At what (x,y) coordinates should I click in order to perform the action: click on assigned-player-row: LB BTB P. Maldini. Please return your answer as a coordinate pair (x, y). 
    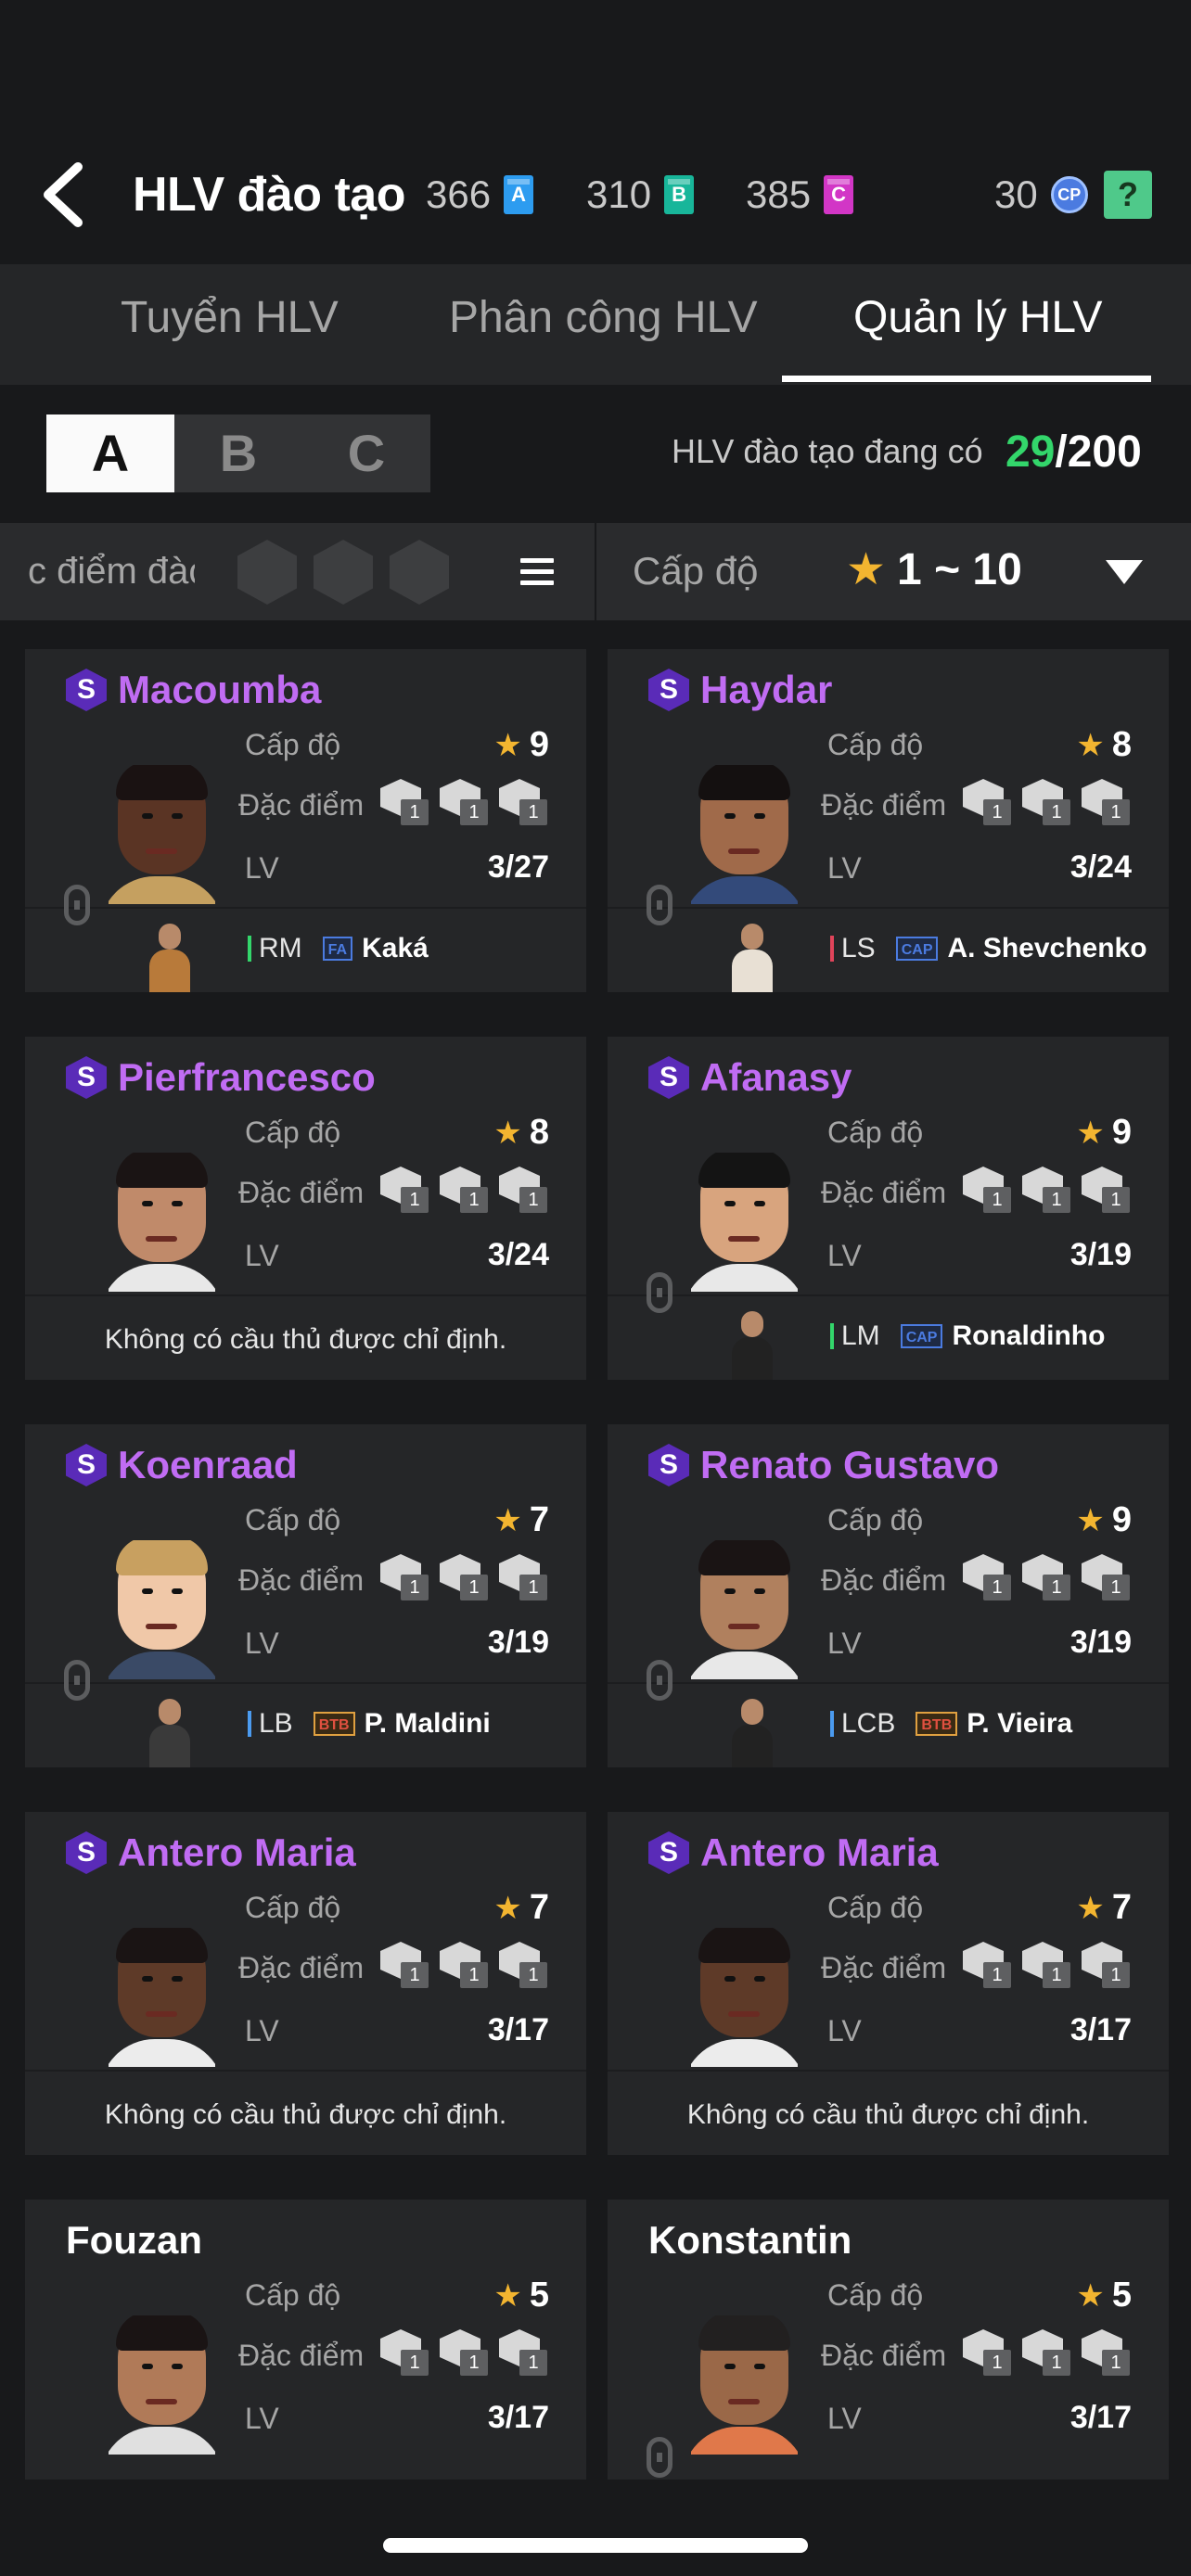
    Looking at the image, I should click on (305, 1713).